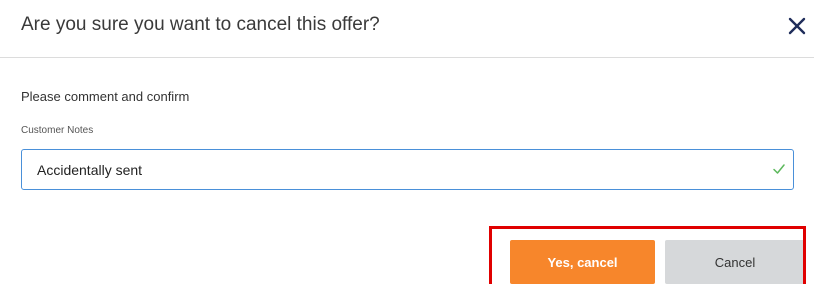  Describe the element at coordinates (582, 262) in the screenshot. I see `yes-cancel-button: Yes, cancel` at that location.